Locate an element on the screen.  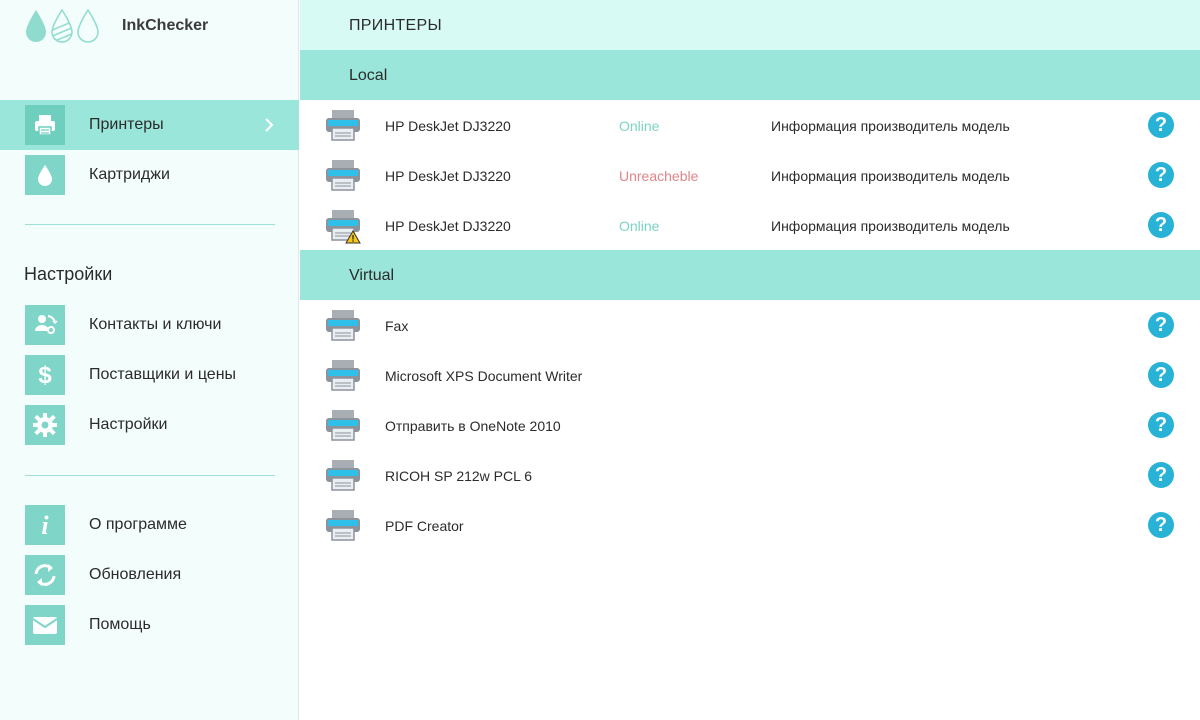
update-icon is located at coordinates (45, 575).